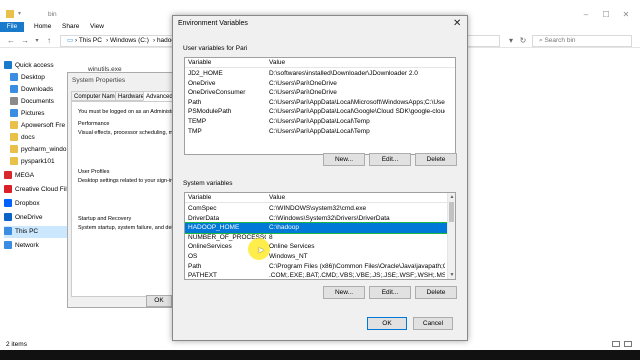  What do you see at coordinates (214, 228) in the screenshot?
I see `variable-name: HADOOP_HOME` at bounding box center [214, 228].